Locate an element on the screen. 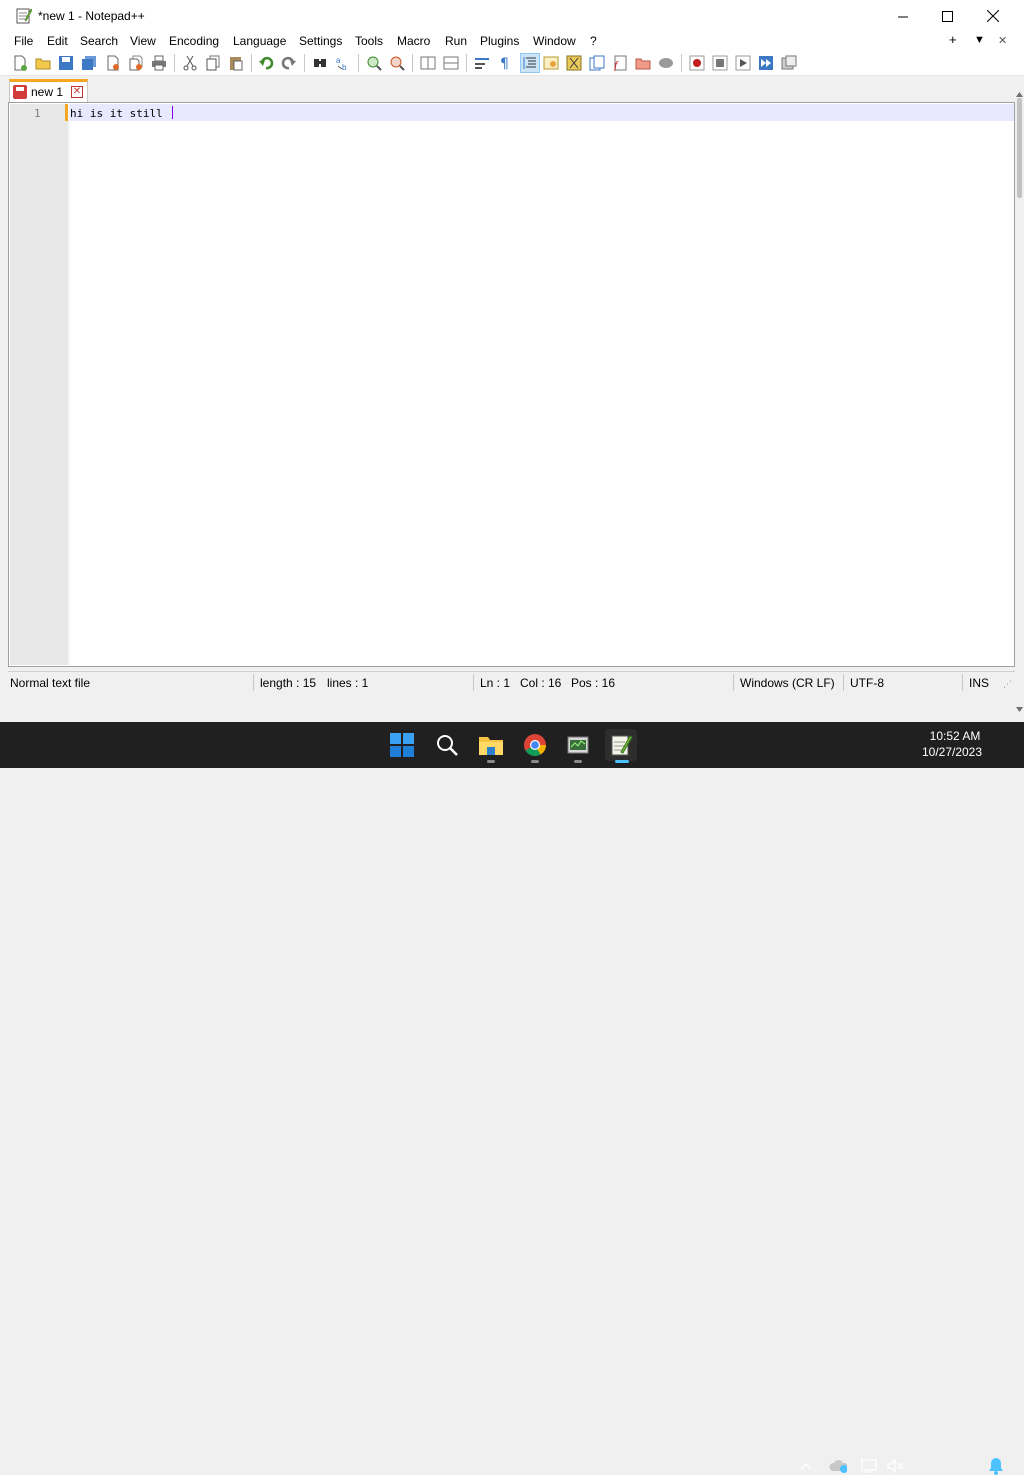 This screenshot has height=1475, width=1024. taskbar-notepadpp is located at coordinates (621, 746).